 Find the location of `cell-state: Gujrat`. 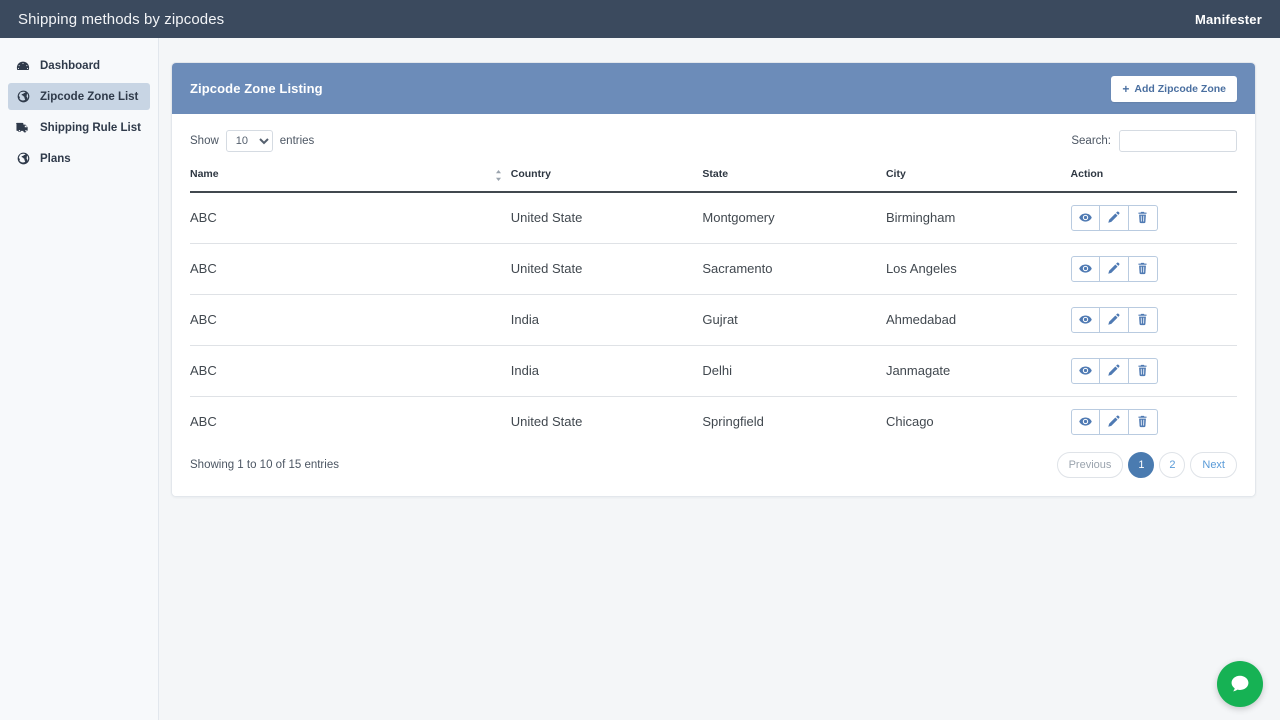

cell-state: Gujrat is located at coordinates (794, 320).